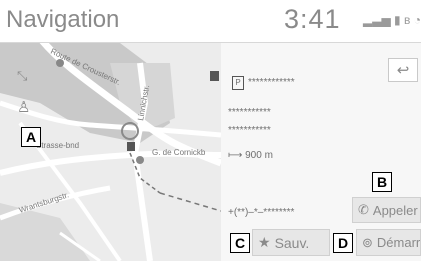 This screenshot has width=421, height=261. I want to click on clock: 3:41, so click(312, 19).